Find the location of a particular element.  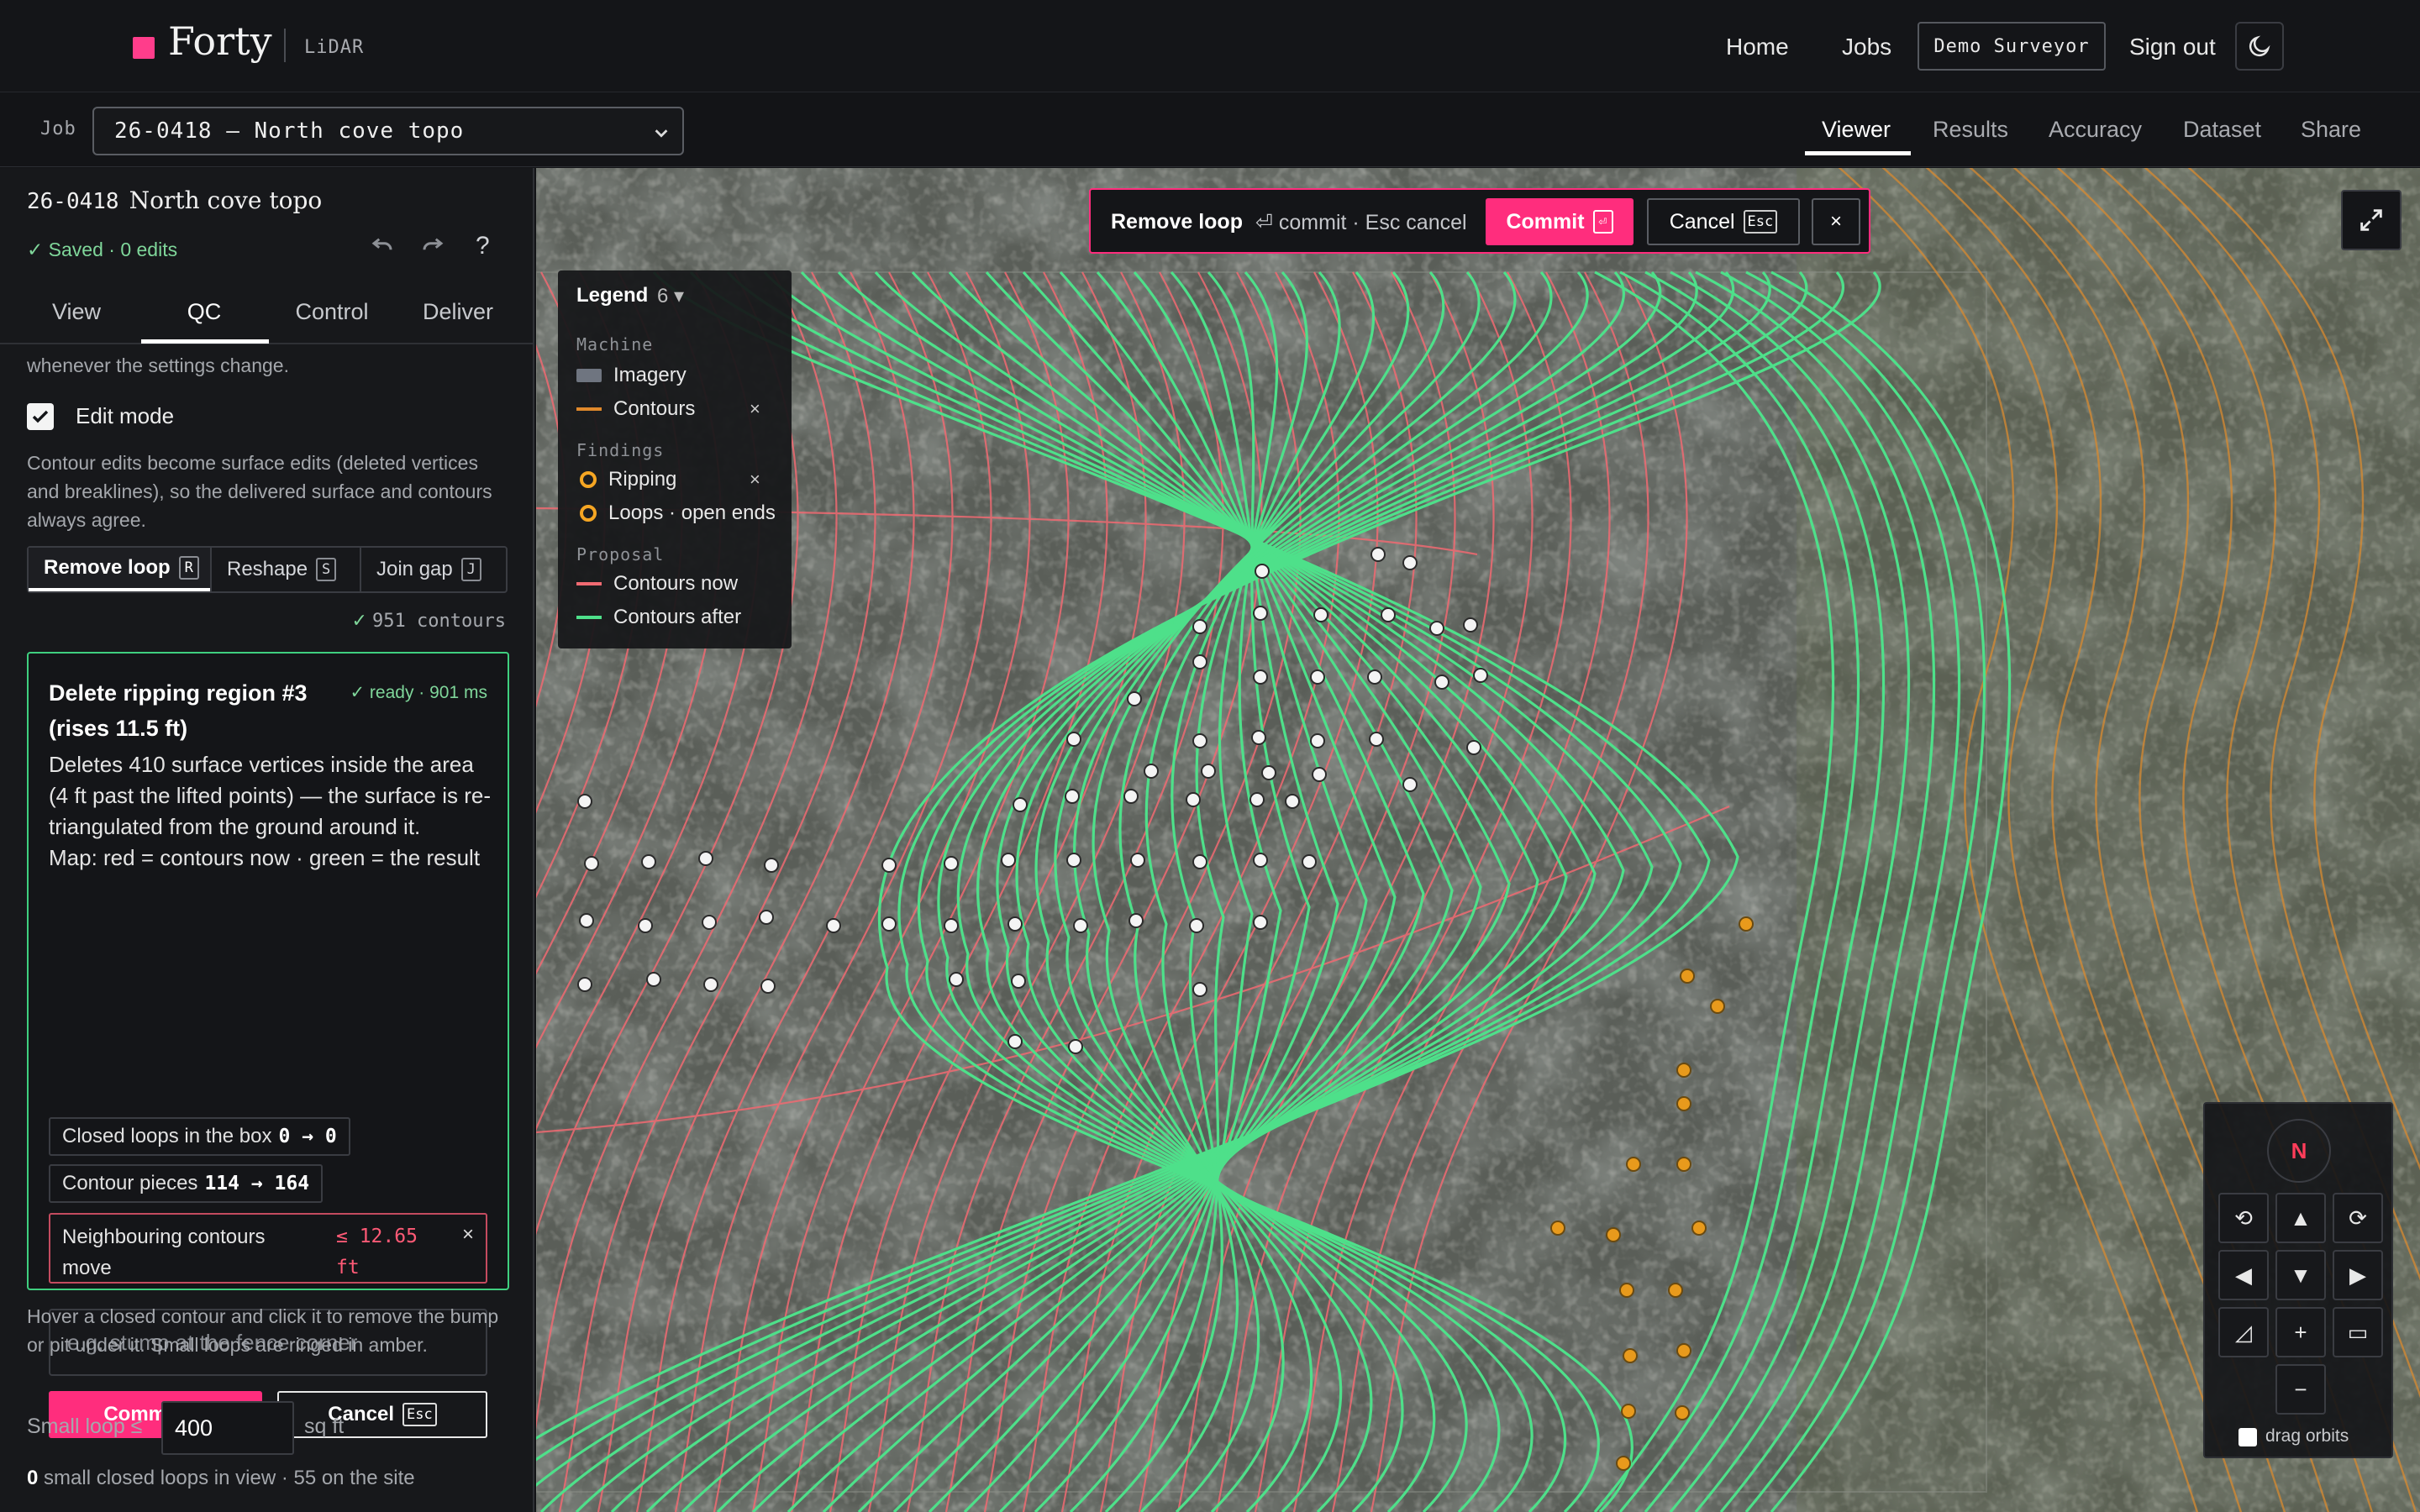

warning-value: ≤ 12.65 ft is located at coordinates (377, 1252).